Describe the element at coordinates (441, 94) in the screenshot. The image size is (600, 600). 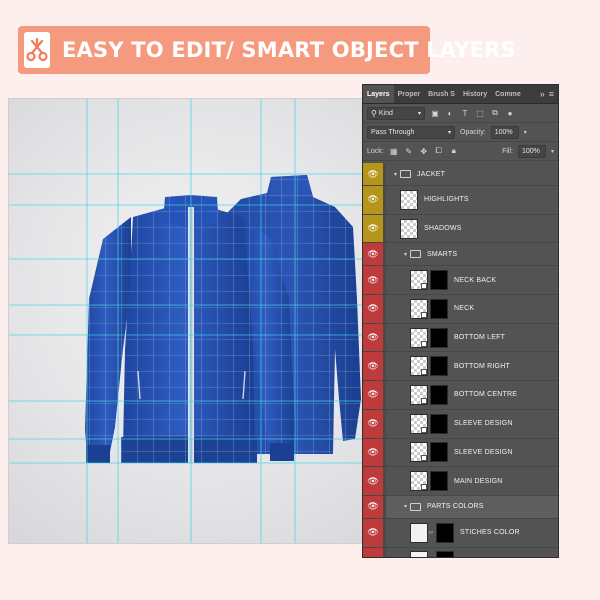
I see `tab-brush-settings: Brush S` at that location.